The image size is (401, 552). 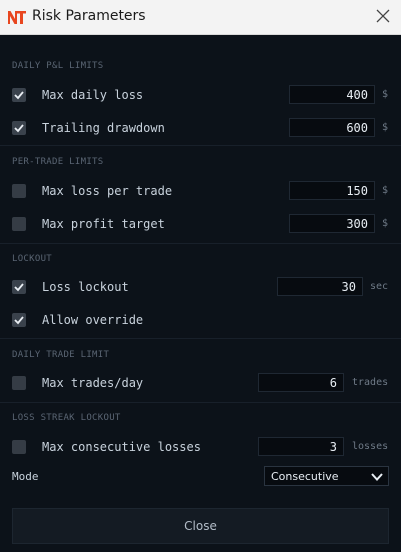 I want to click on max-daily-loss-checkbox, so click(x=19, y=95).